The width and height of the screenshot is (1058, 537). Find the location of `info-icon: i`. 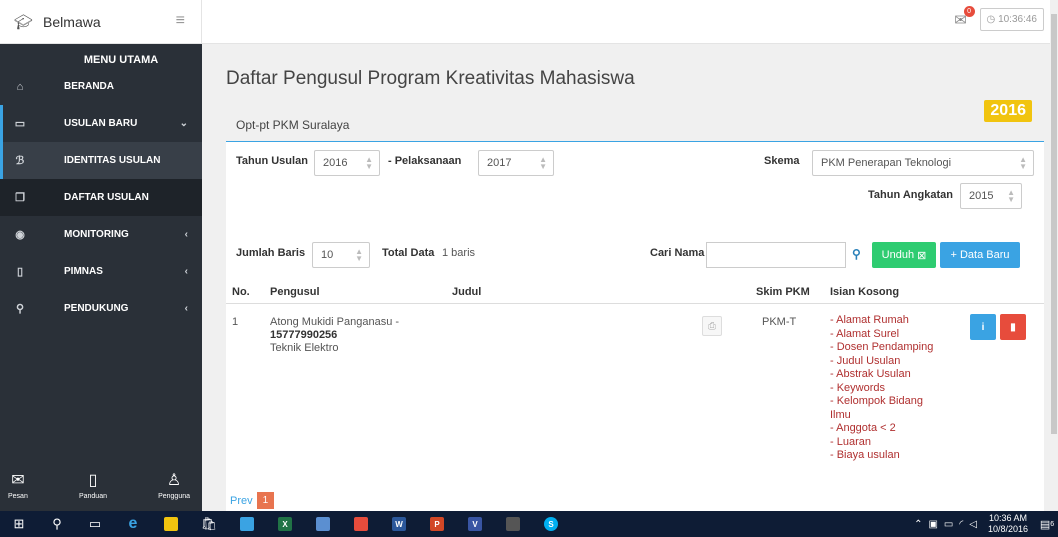

info-icon: i is located at coordinates (983, 327).